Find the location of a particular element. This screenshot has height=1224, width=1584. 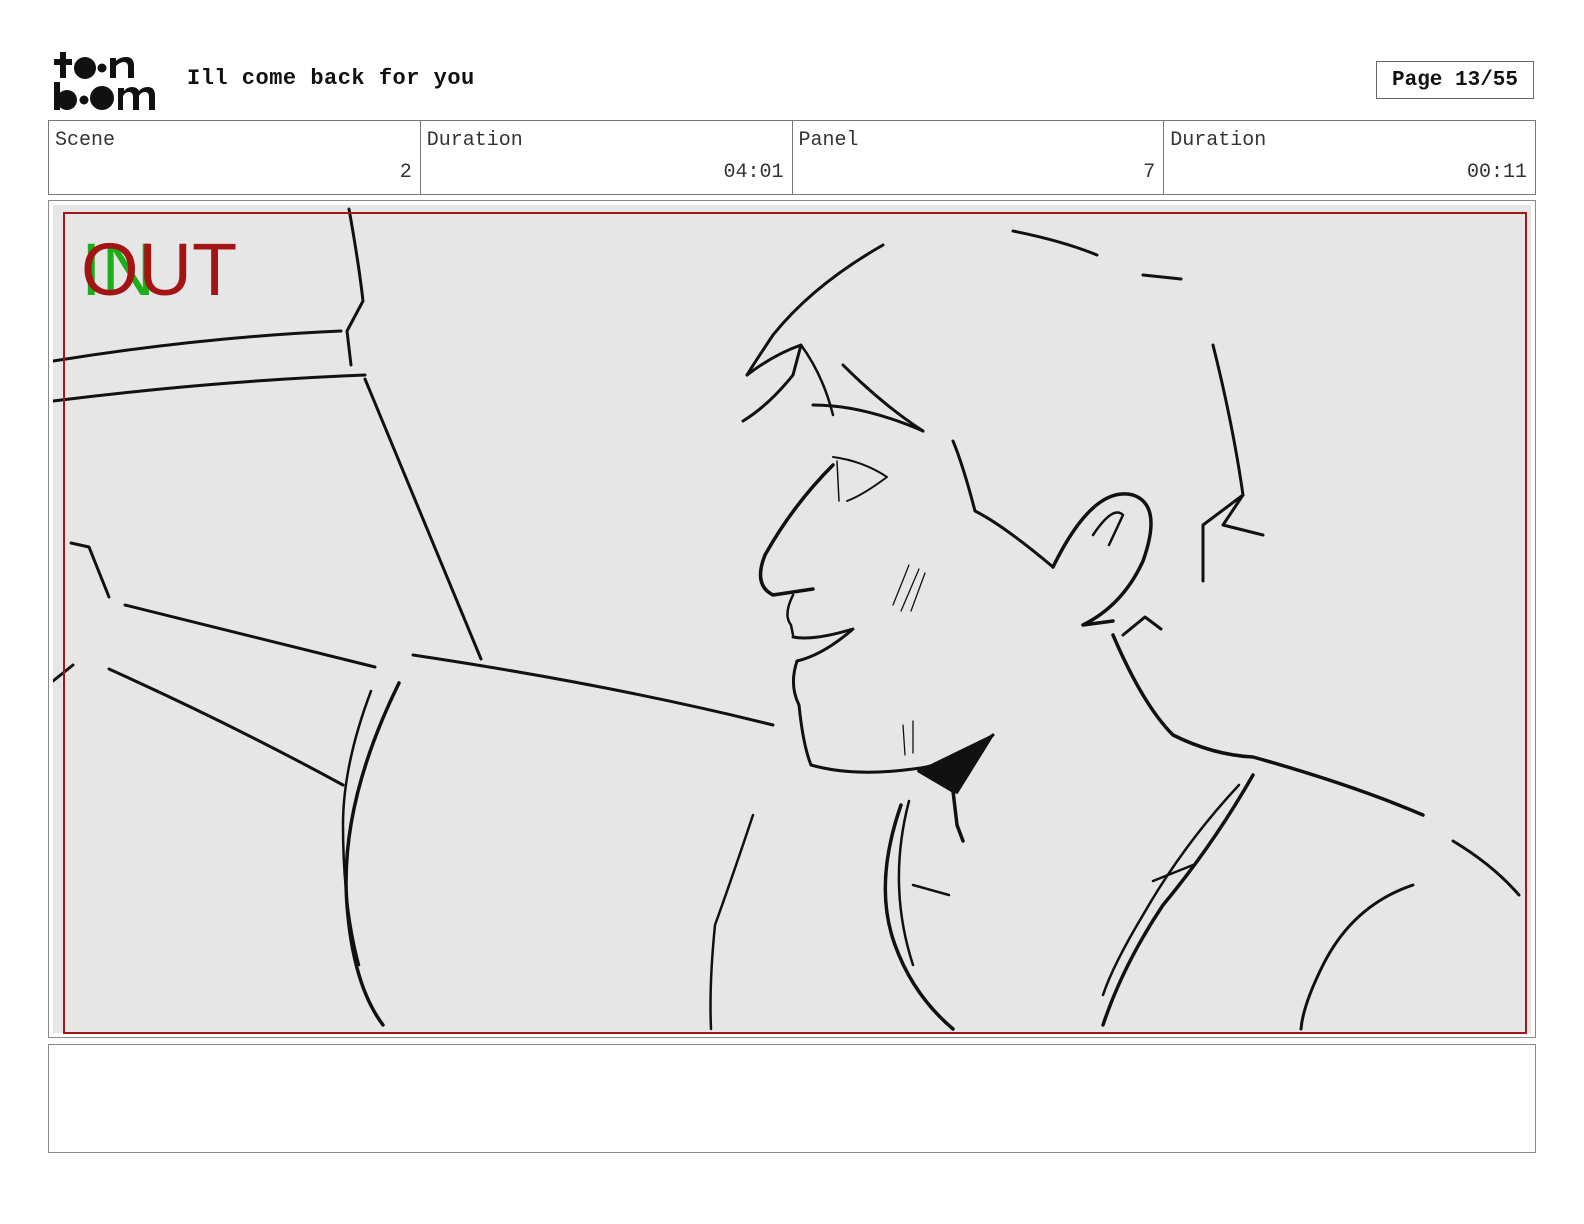

scene-duration-cell: Duration 04:01 is located at coordinates (607, 157).